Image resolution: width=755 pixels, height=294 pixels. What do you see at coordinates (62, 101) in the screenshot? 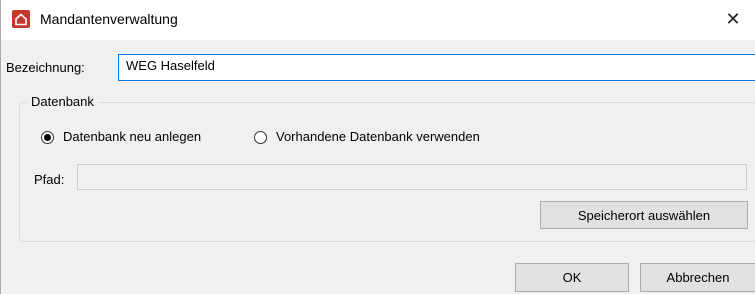
I see `datenbank-group-label: Datenbank` at bounding box center [62, 101].